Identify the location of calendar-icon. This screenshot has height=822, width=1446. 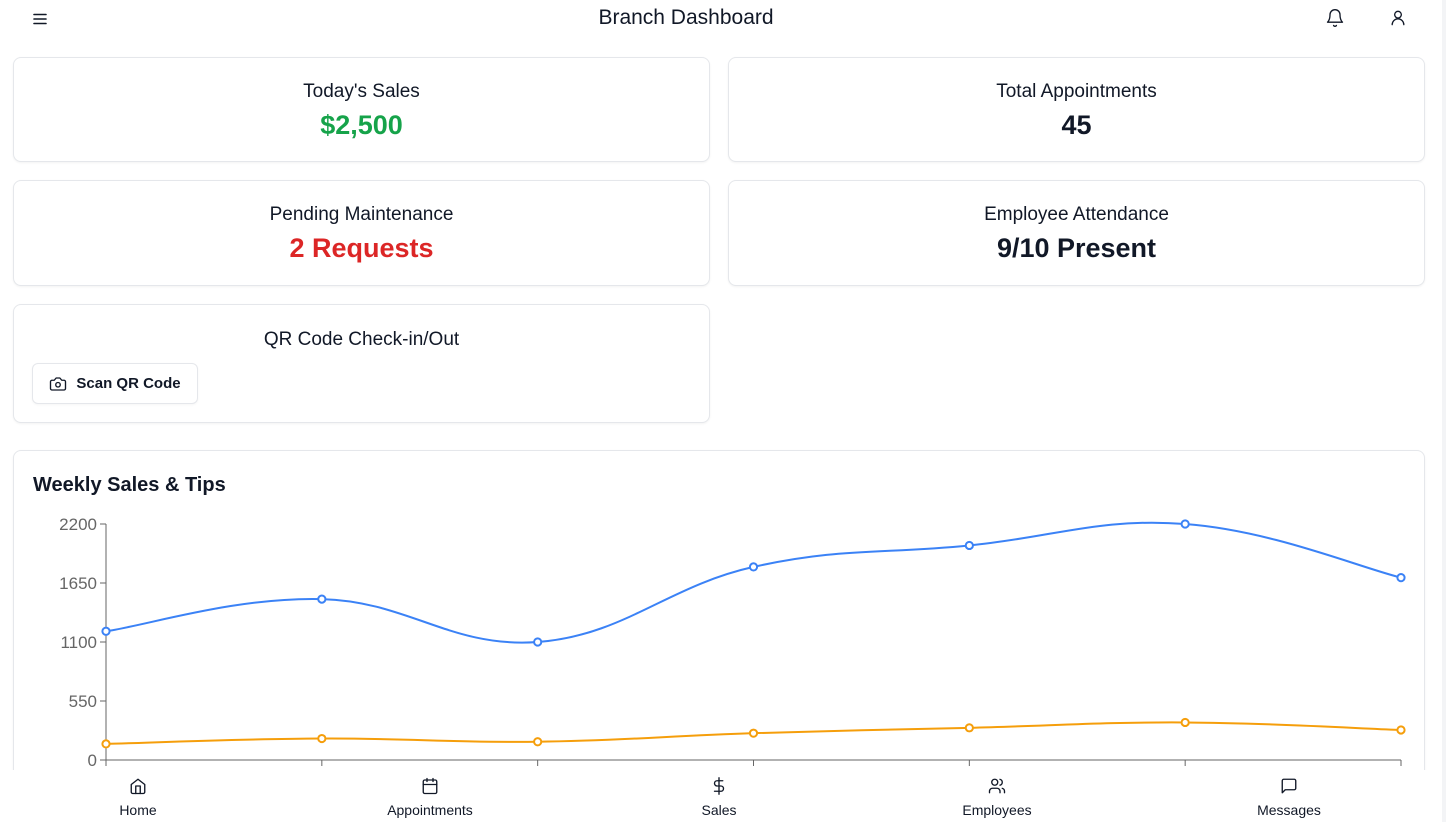
(430, 786).